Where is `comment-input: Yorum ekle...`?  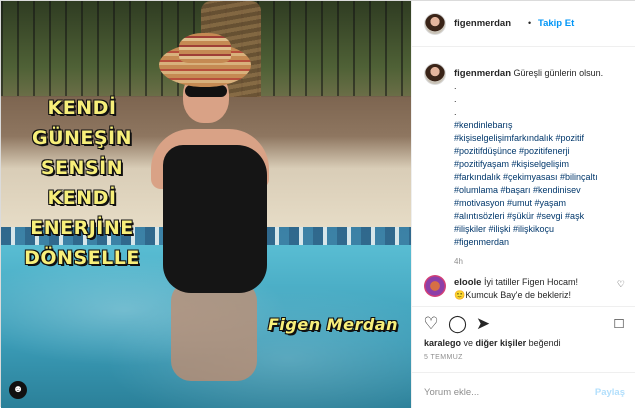 comment-input: Yorum ekle... is located at coordinates (451, 392).